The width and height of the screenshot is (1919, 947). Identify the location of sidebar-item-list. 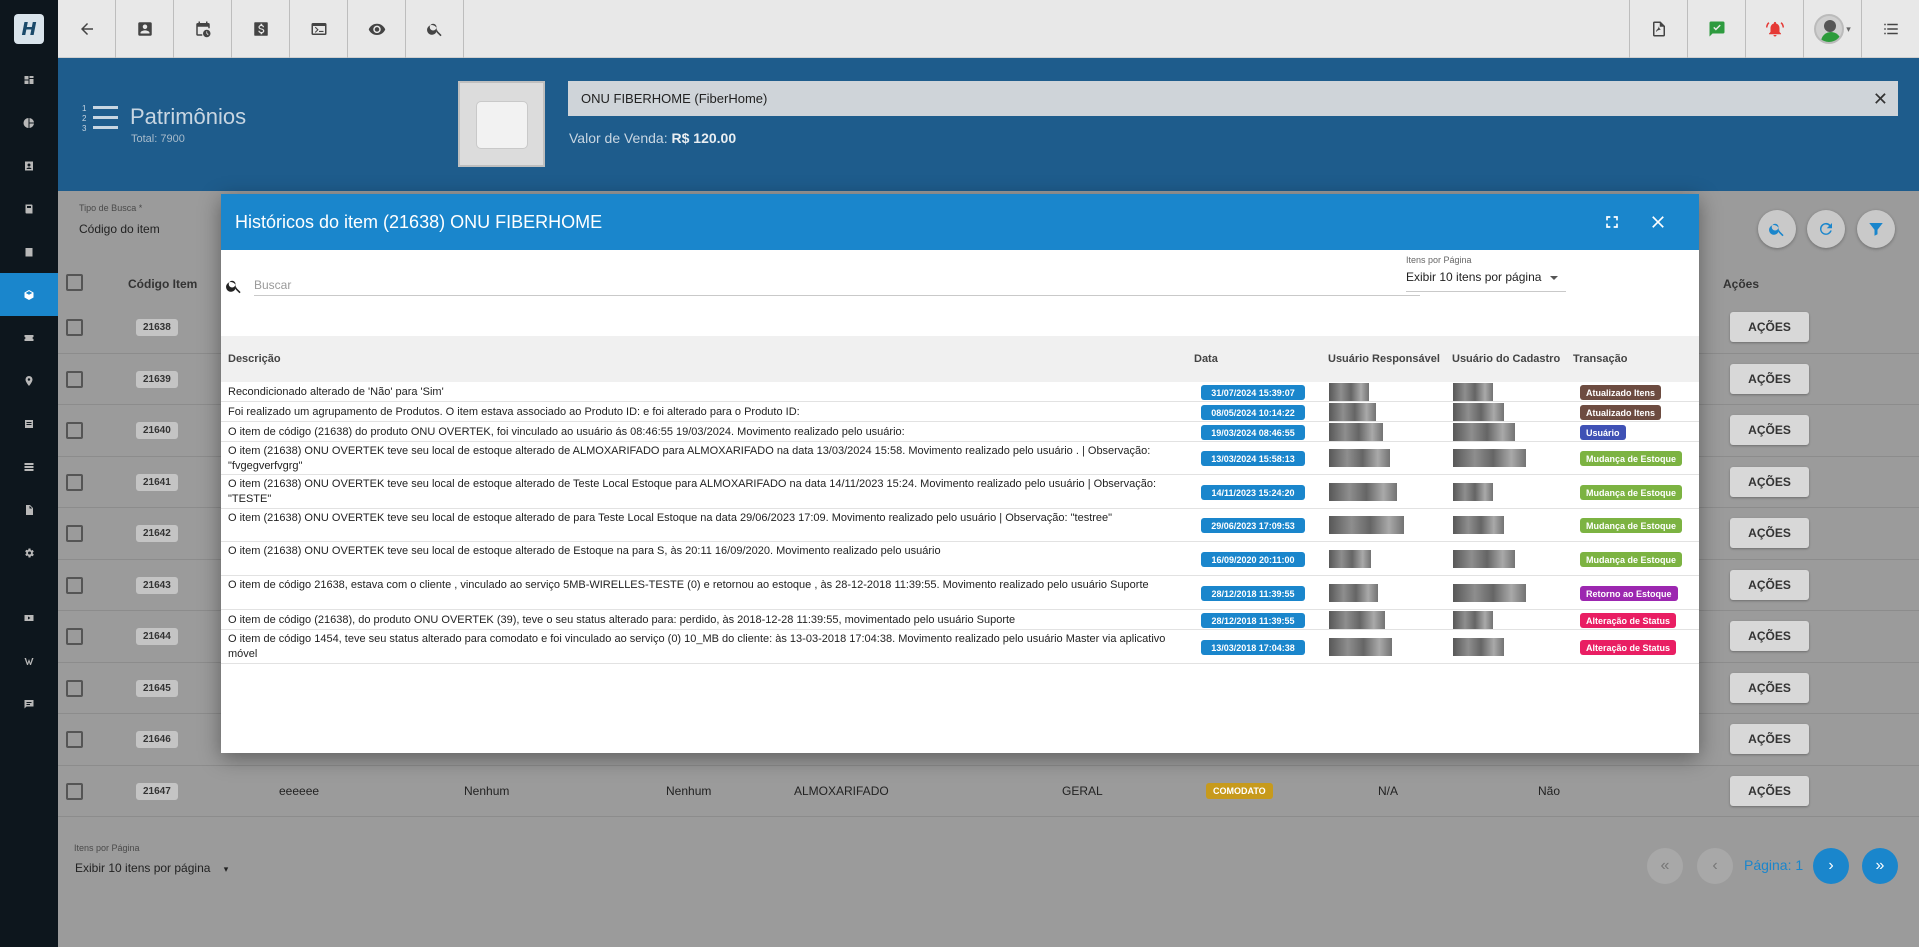
(29, 423).